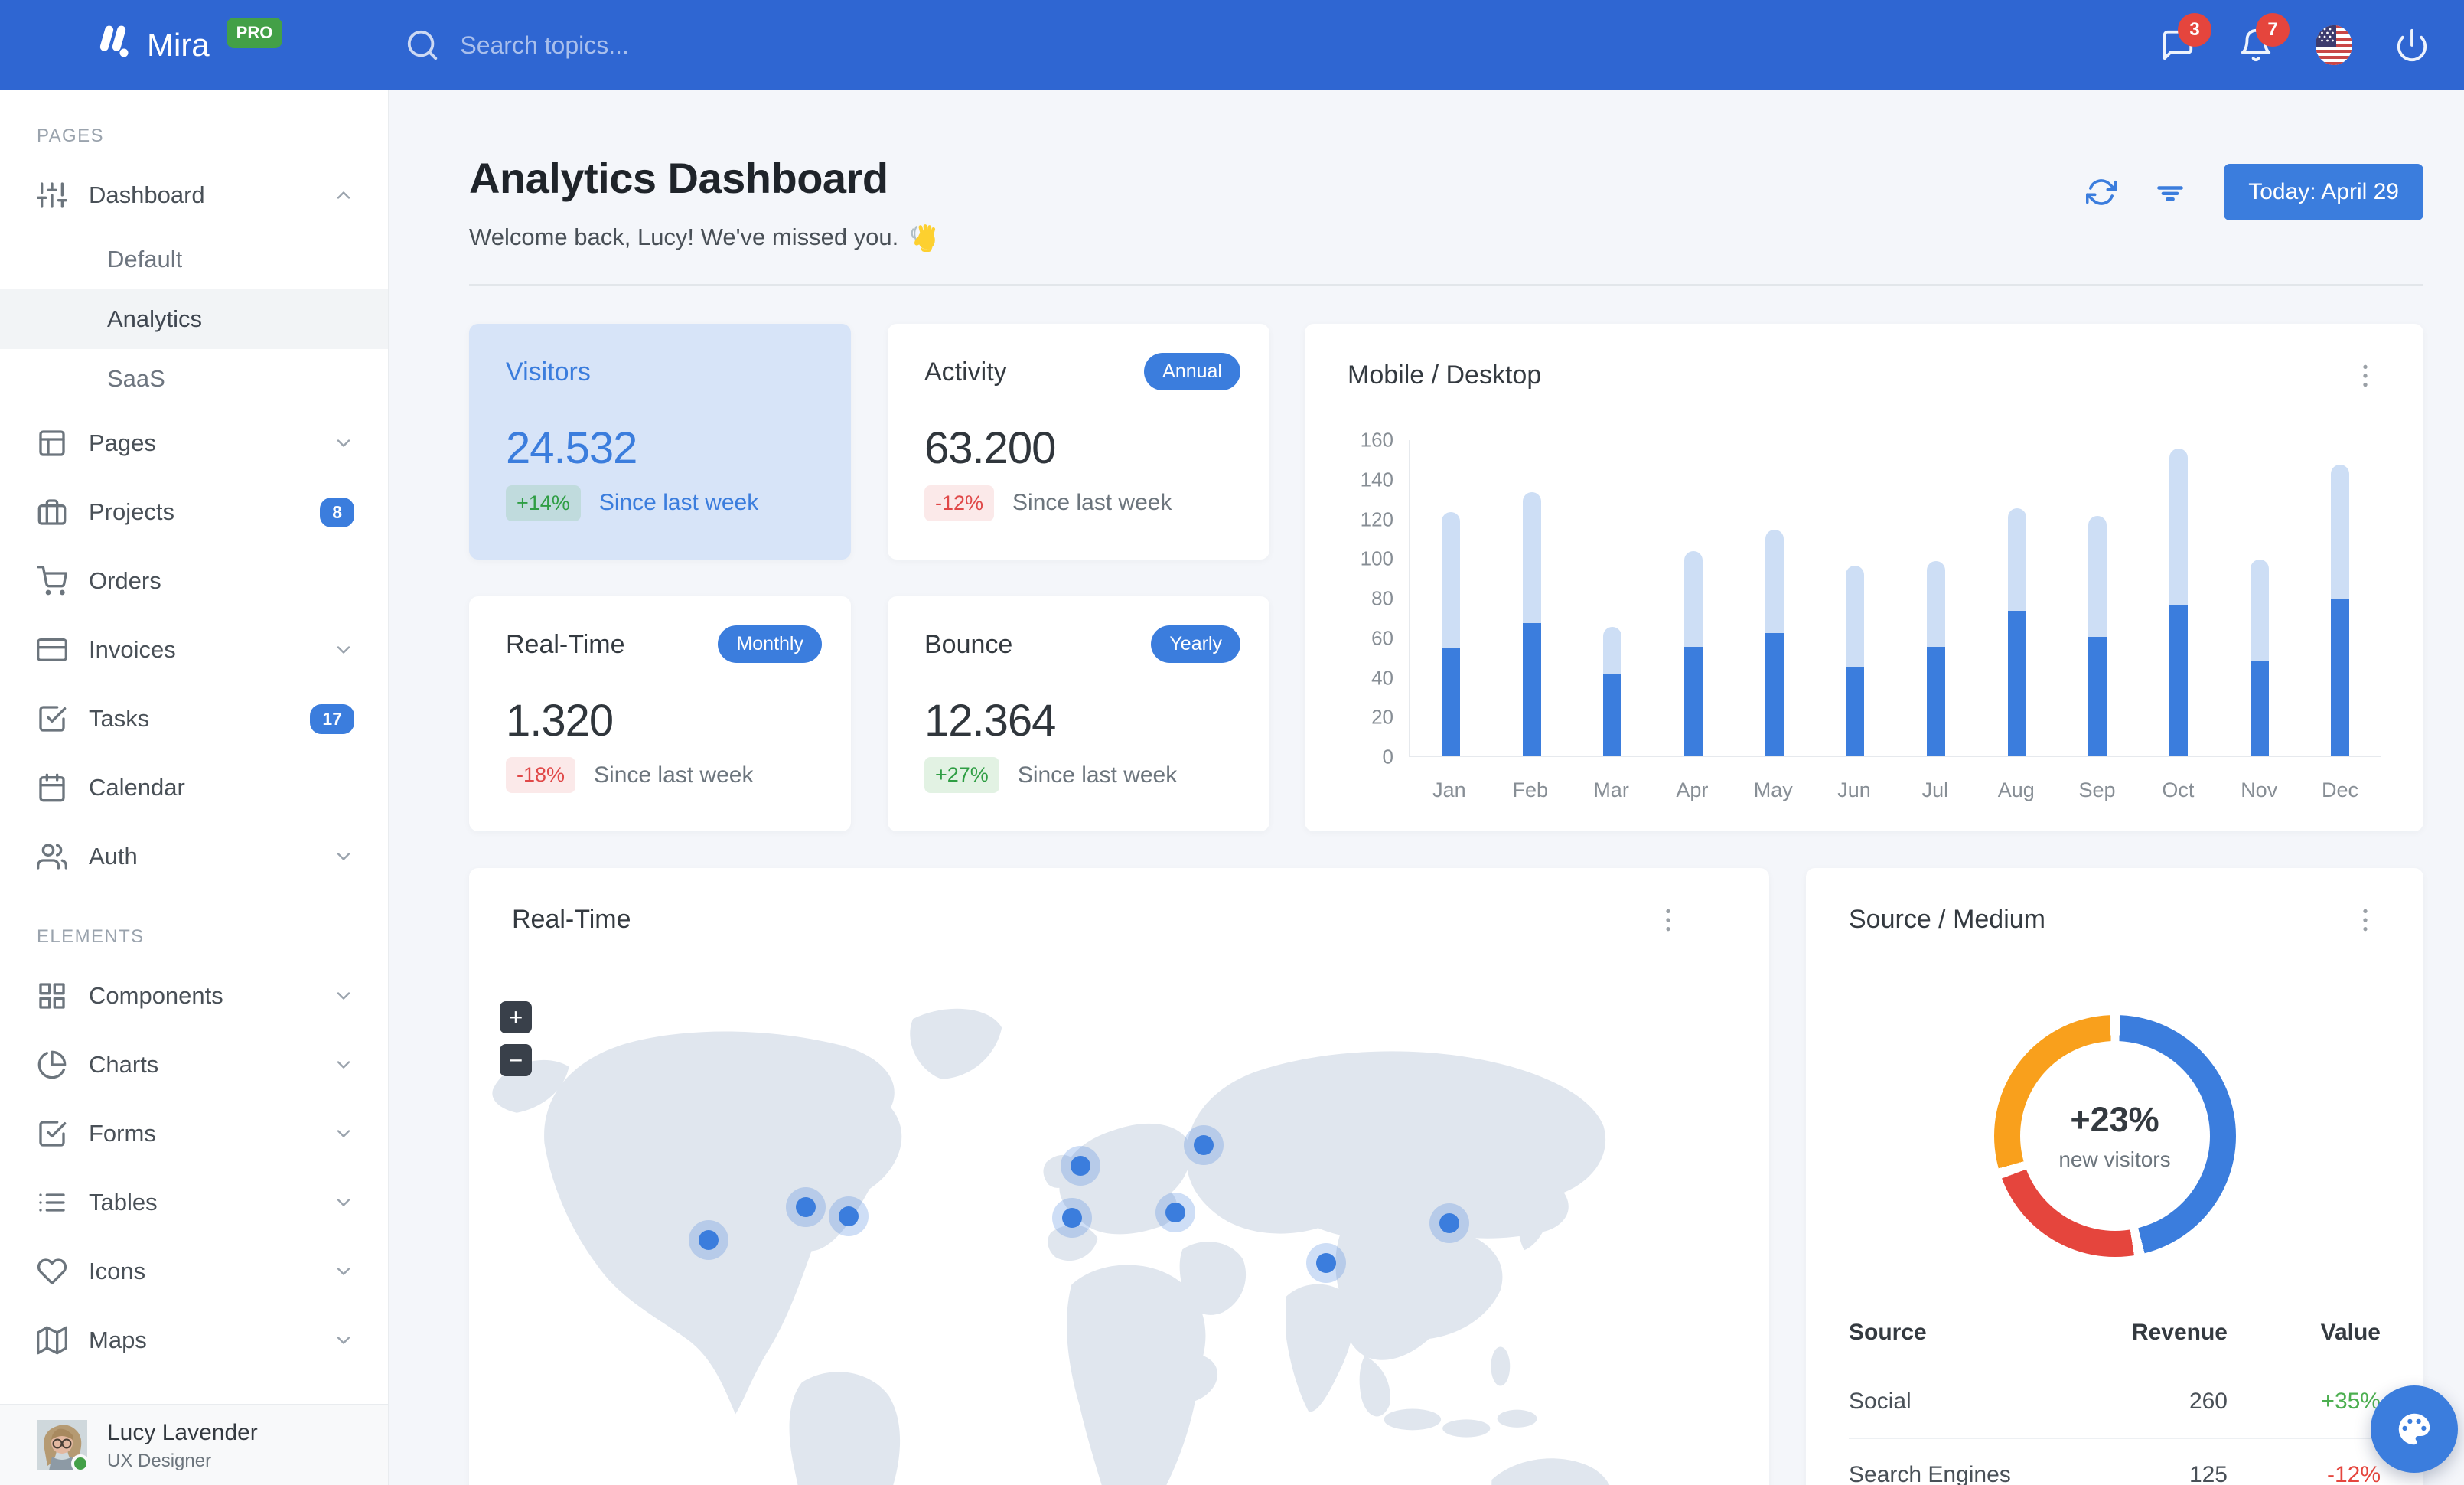  I want to click on bar-jan, so click(1450, 598).